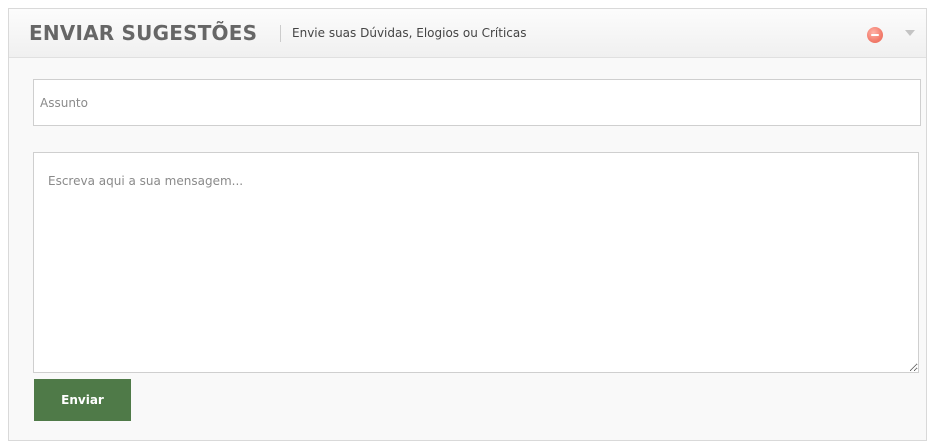  What do you see at coordinates (409, 33) in the screenshot?
I see `panel-subtitle: Envie suas Dúvidas, Elogios ou Críticas` at bounding box center [409, 33].